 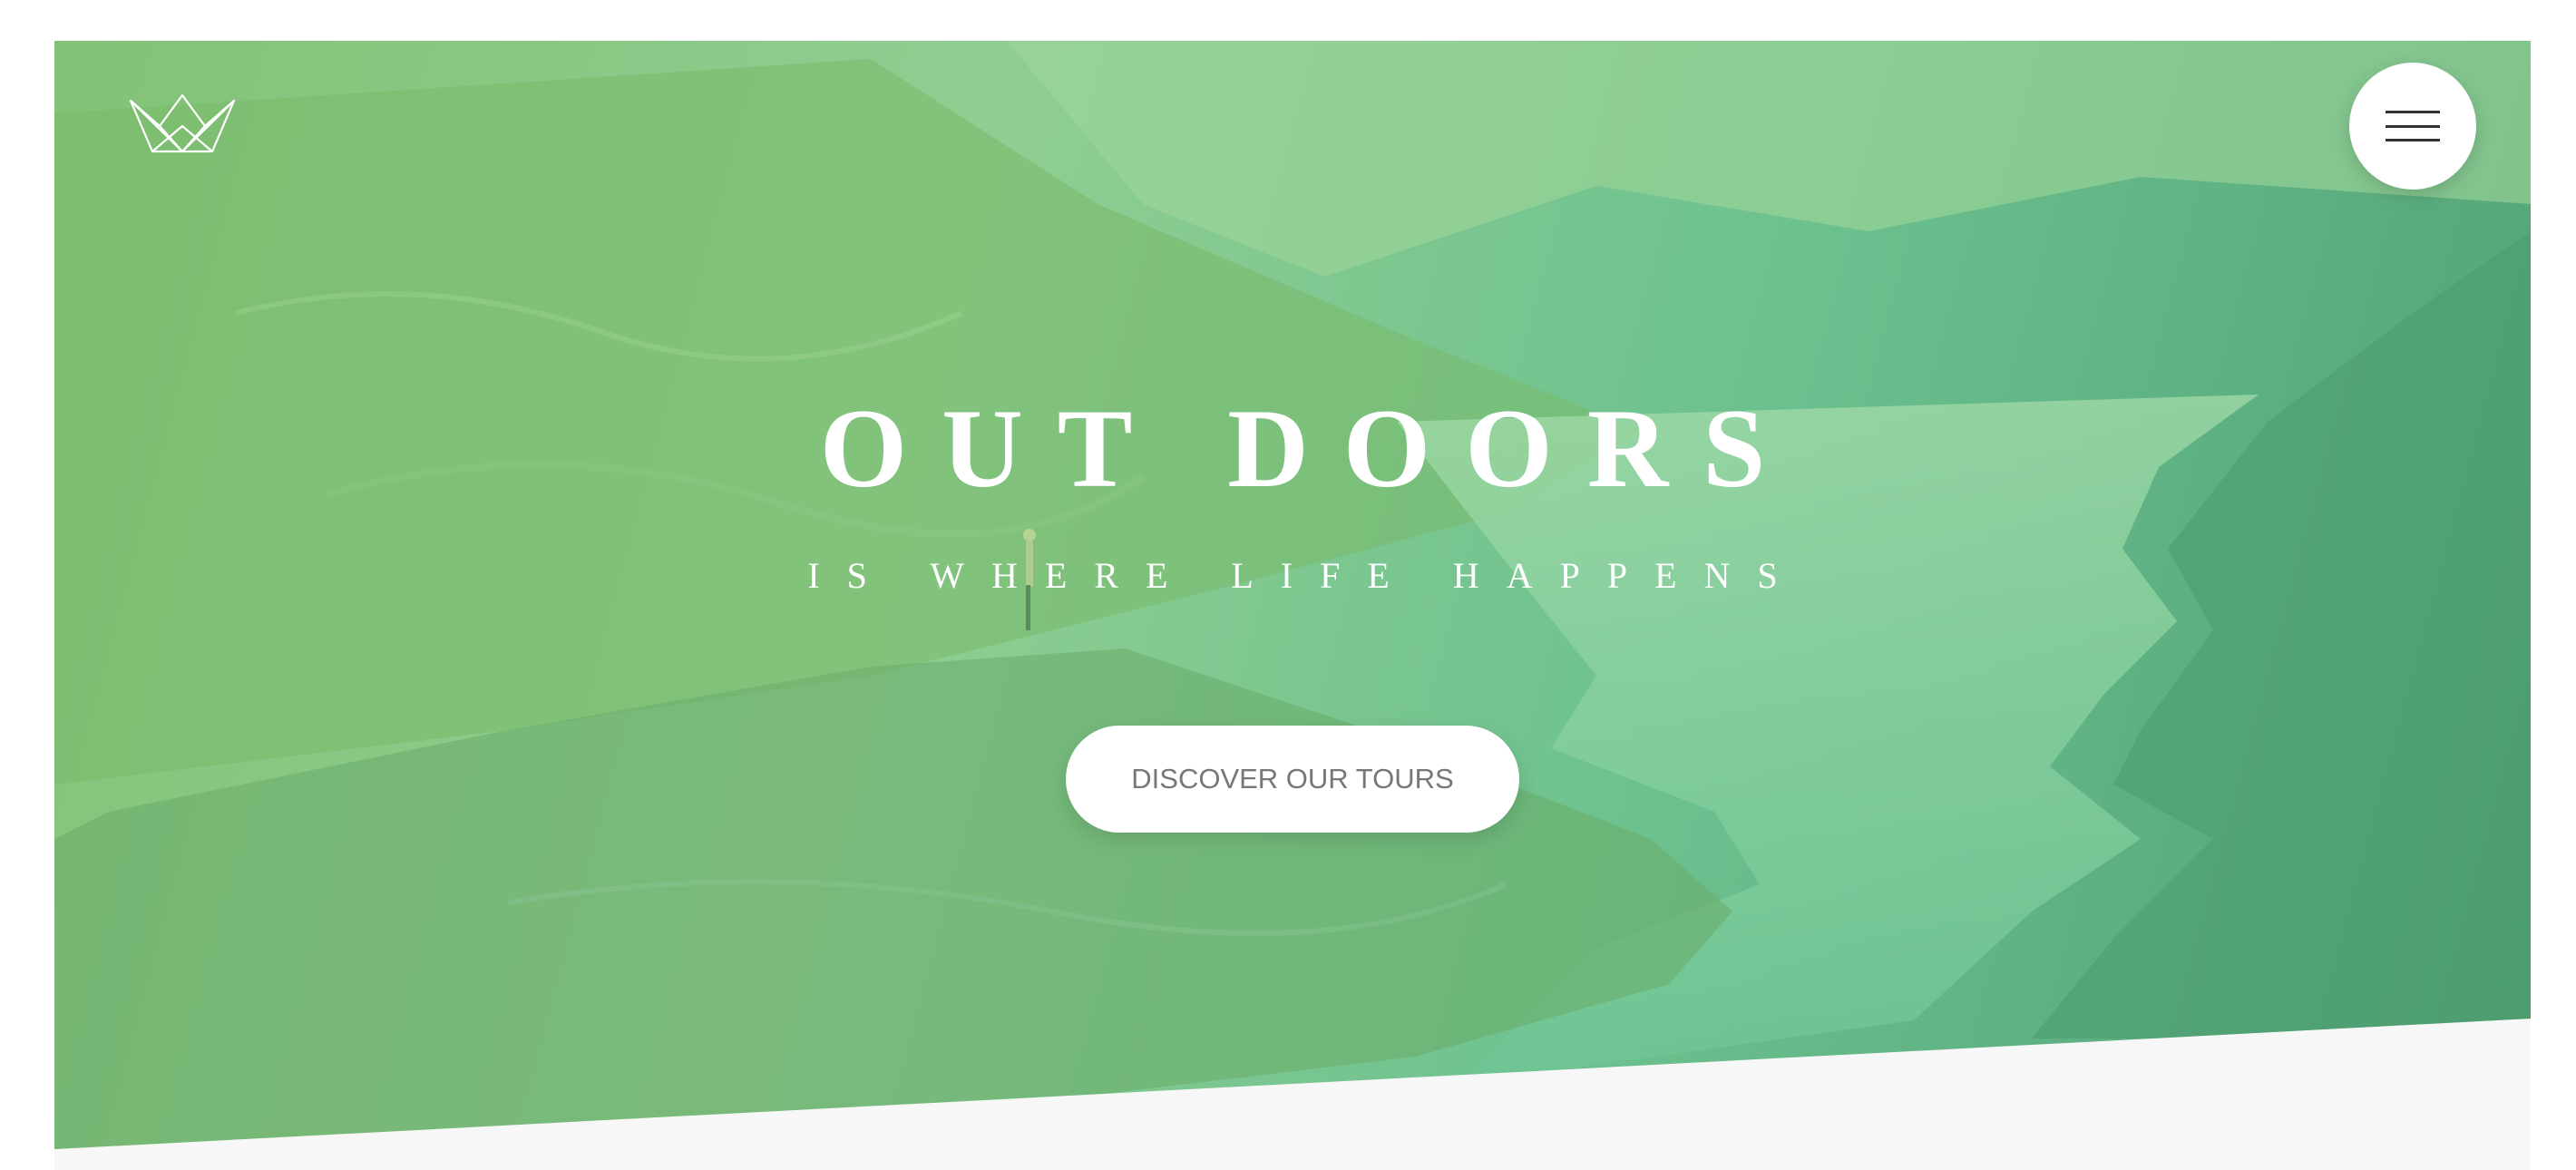 I want to click on hamburger-menu-icon, so click(x=2413, y=126).